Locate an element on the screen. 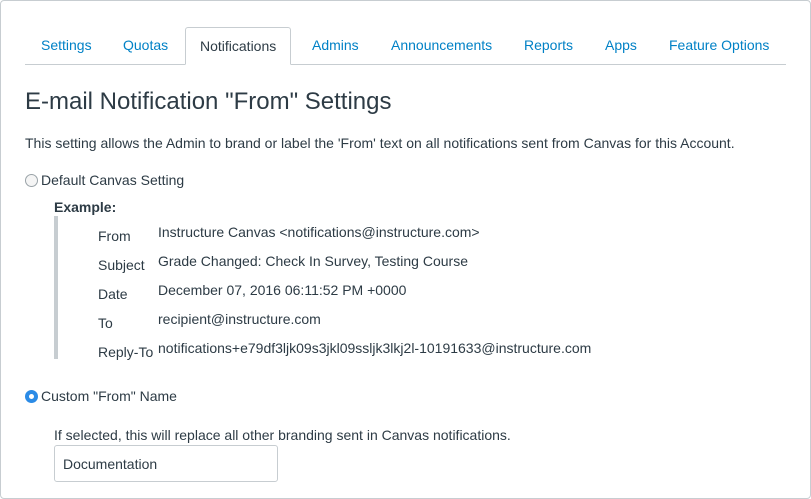 Image resolution: width=811 pixels, height=499 pixels. tab-label: Reports is located at coordinates (549, 45).